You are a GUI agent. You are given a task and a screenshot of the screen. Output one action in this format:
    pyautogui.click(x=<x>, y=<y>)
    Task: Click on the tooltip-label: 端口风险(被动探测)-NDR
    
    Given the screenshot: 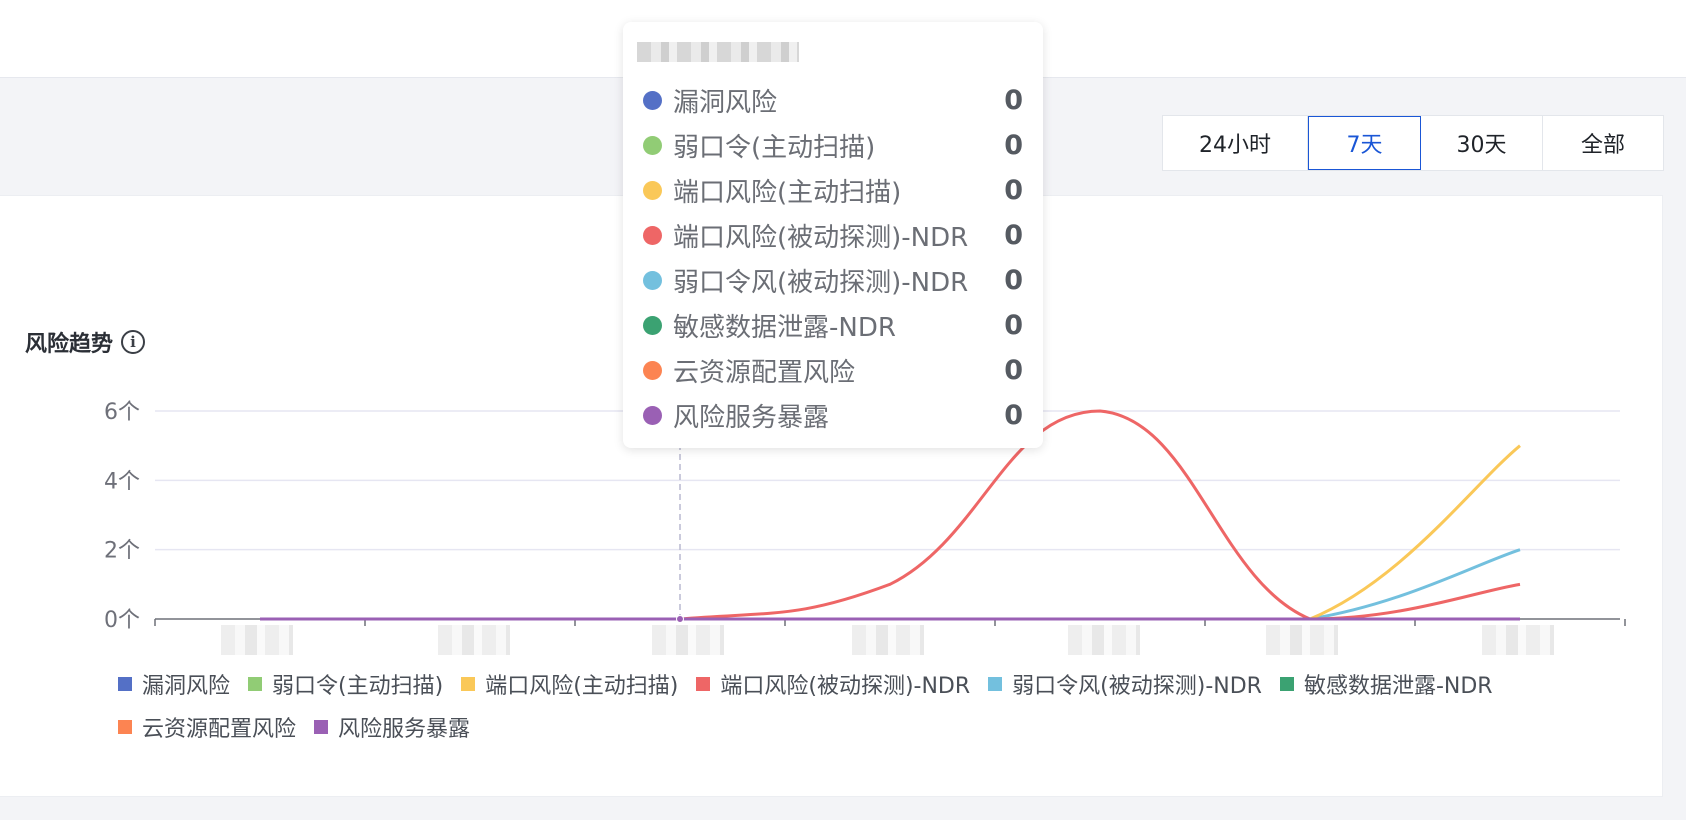 What is the action you would take?
    pyautogui.click(x=821, y=238)
    